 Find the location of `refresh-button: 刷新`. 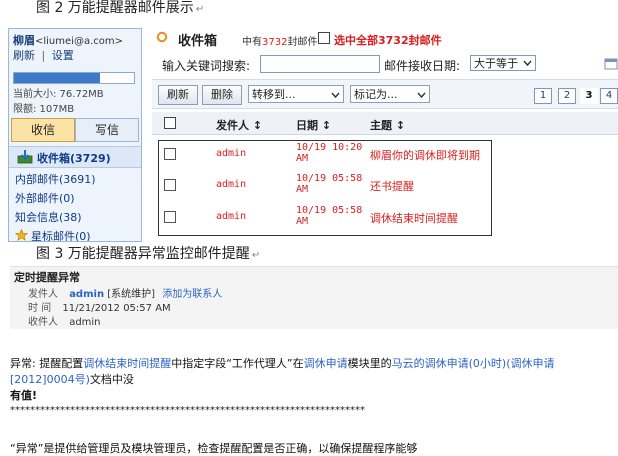

refresh-button: 刷新 is located at coordinates (178, 95).